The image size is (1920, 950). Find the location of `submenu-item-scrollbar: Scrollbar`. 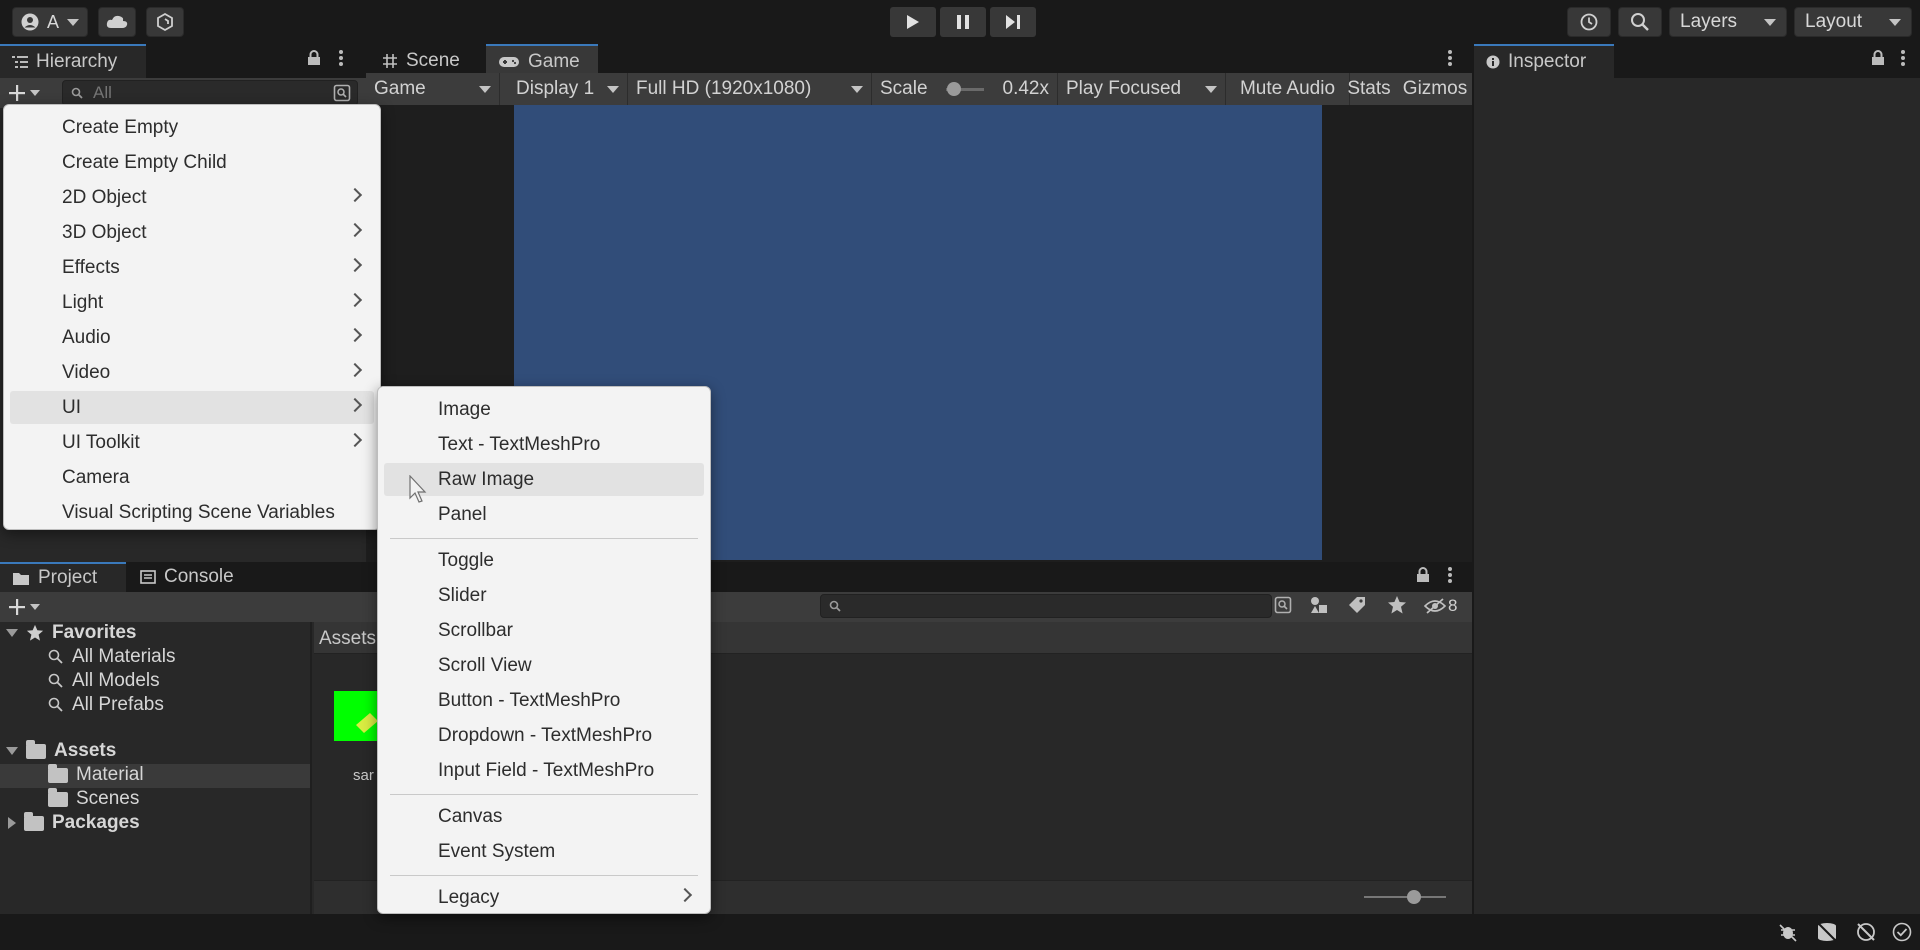

submenu-item-scrollbar: Scrollbar is located at coordinates (544, 630).